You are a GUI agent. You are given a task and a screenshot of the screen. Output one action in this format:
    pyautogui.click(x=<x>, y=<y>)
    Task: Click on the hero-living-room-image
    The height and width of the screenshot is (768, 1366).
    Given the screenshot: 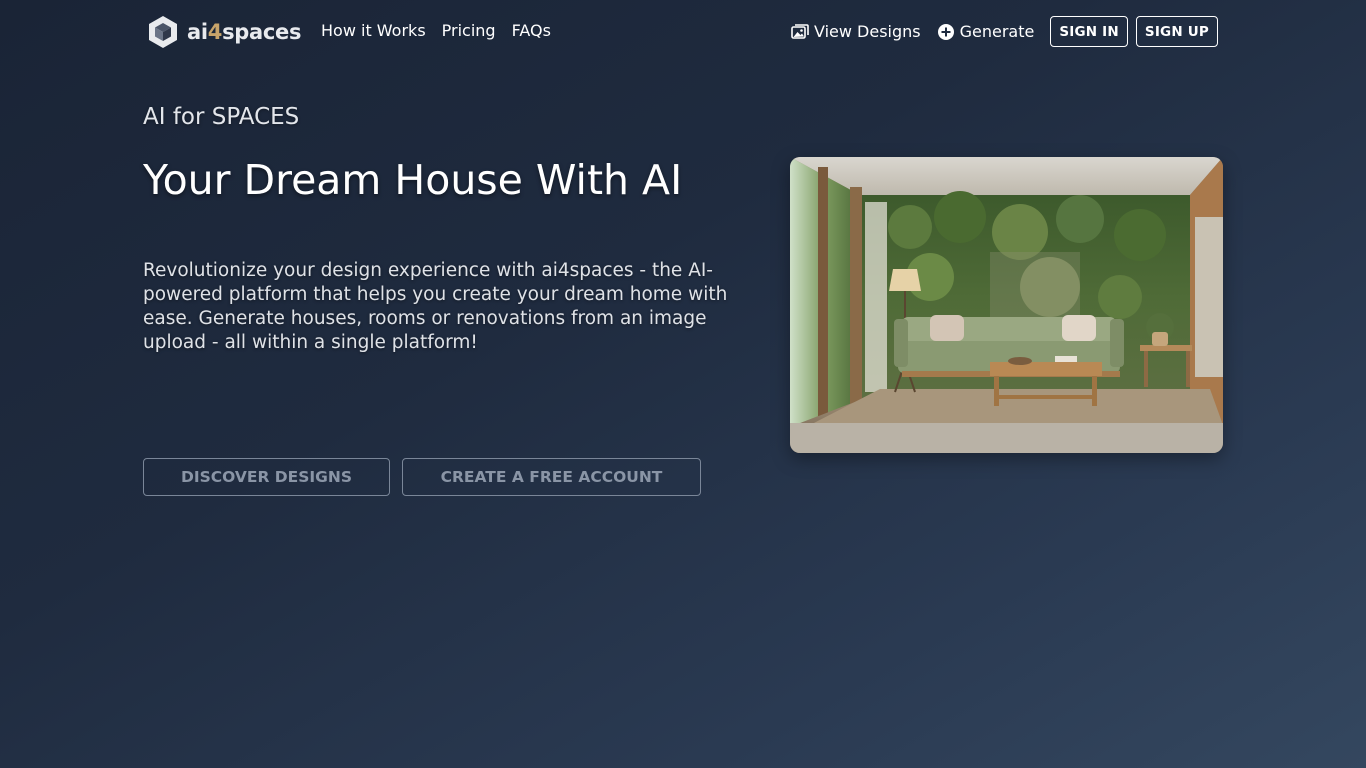 What is the action you would take?
    pyautogui.click(x=1006, y=305)
    